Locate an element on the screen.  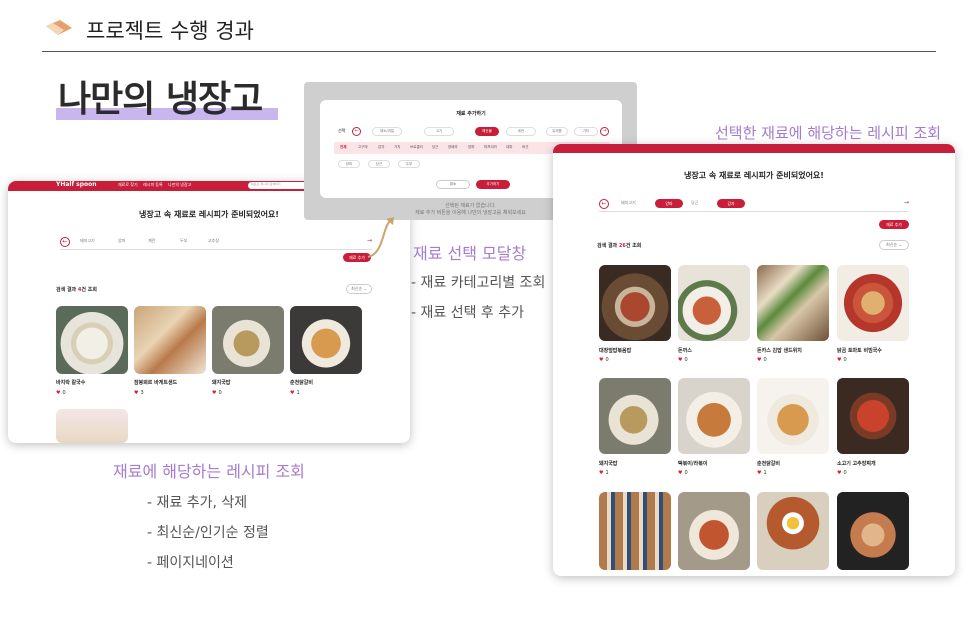
category-tab-active: 해산물 is located at coordinates (487, 131).